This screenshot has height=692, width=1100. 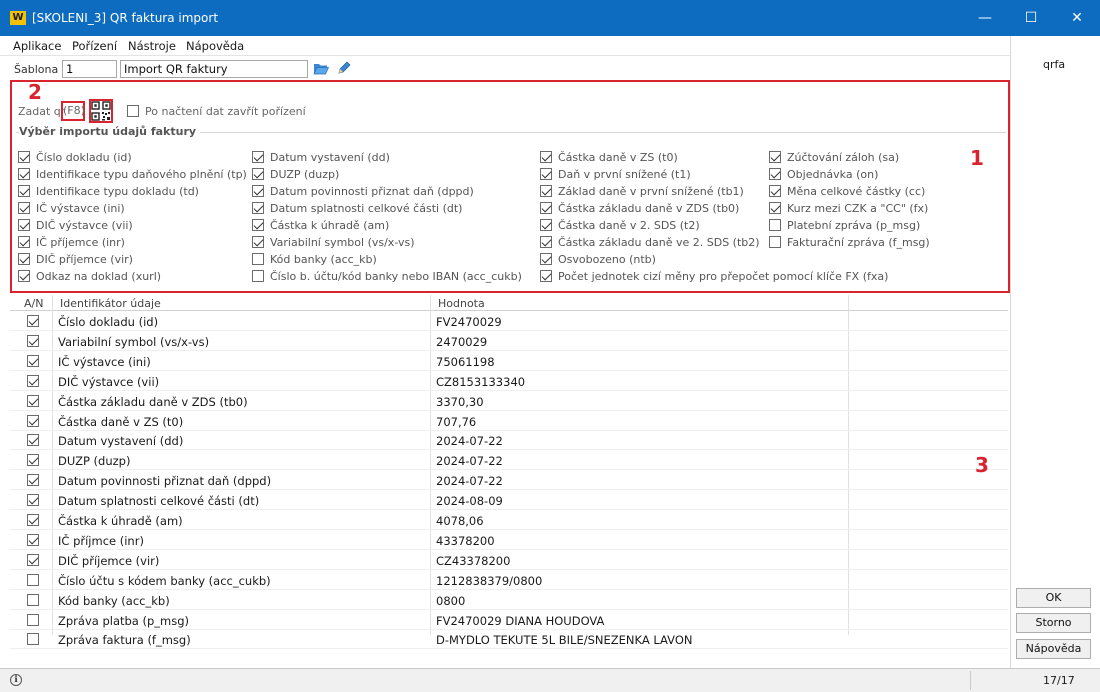 I want to click on table-row: DIČ příjemce (vir) CZ43378200, so click(x=509, y=560).